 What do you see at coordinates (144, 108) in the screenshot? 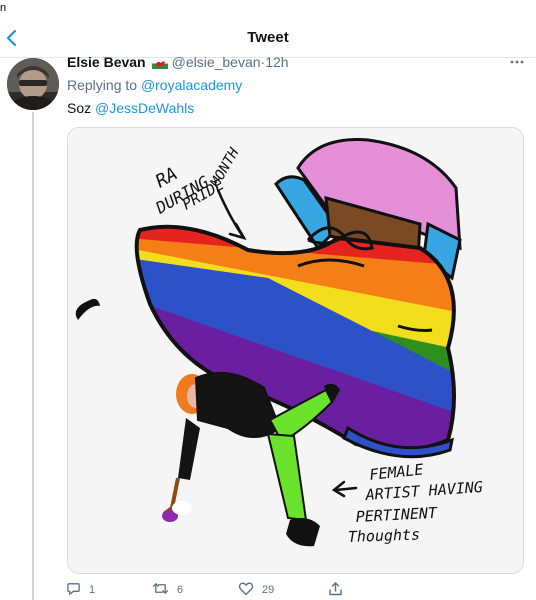
I see `mention-link: @JessDeWahls` at bounding box center [144, 108].